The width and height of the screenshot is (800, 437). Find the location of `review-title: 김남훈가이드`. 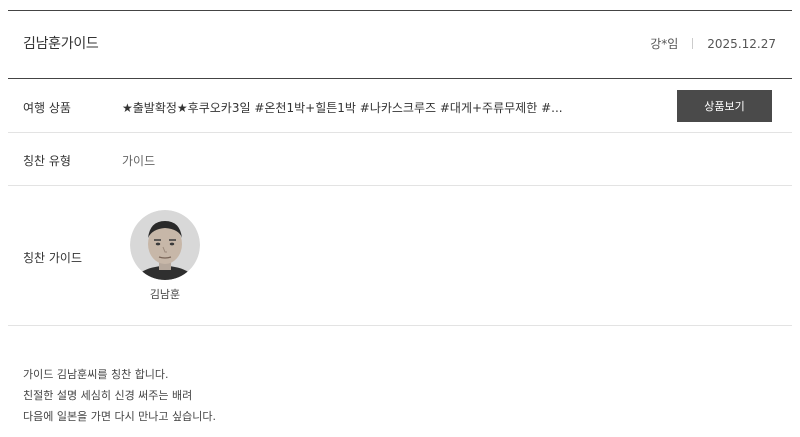

review-title: 김남훈가이드 is located at coordinates (61, 44).